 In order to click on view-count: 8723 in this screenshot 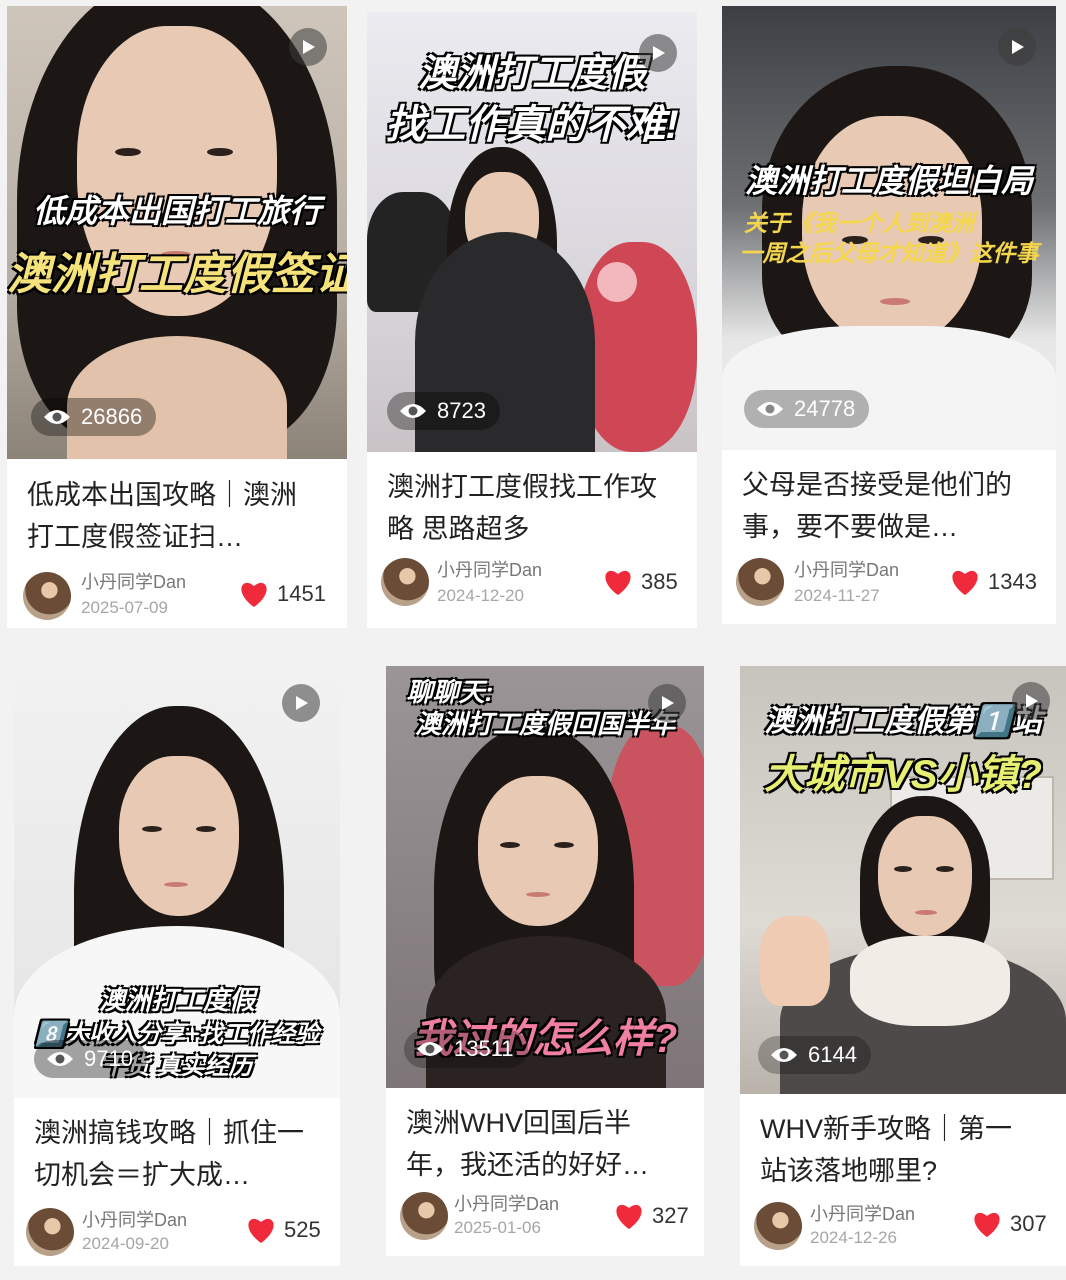, I will do `click(443, 411)`.